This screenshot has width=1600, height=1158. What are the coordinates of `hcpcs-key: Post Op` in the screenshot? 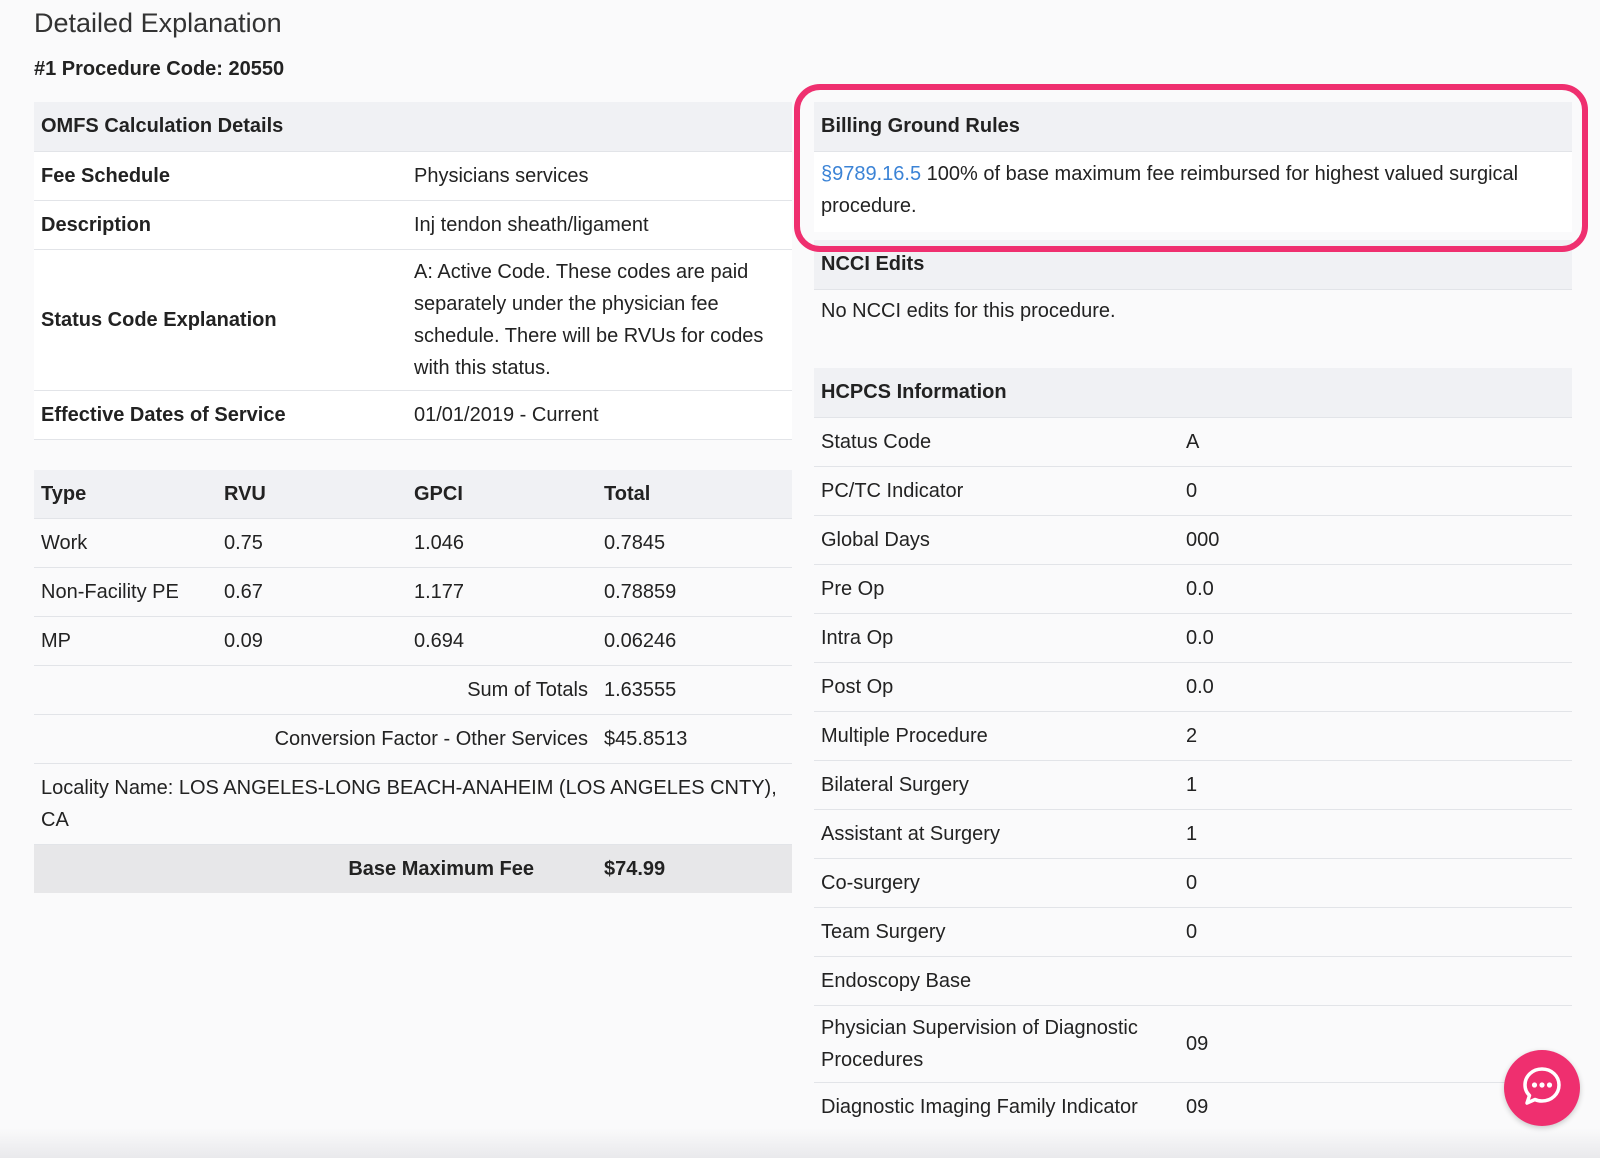 It's located at (857, 687).